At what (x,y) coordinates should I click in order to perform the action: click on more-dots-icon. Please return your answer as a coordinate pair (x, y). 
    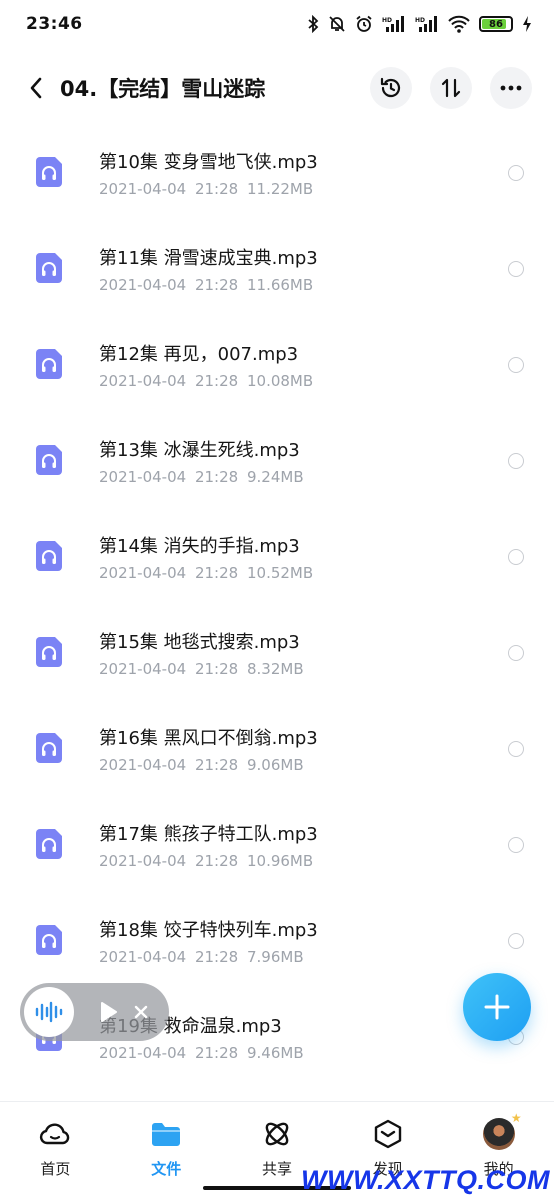
    Looking at the image, I should click on (511, 88).